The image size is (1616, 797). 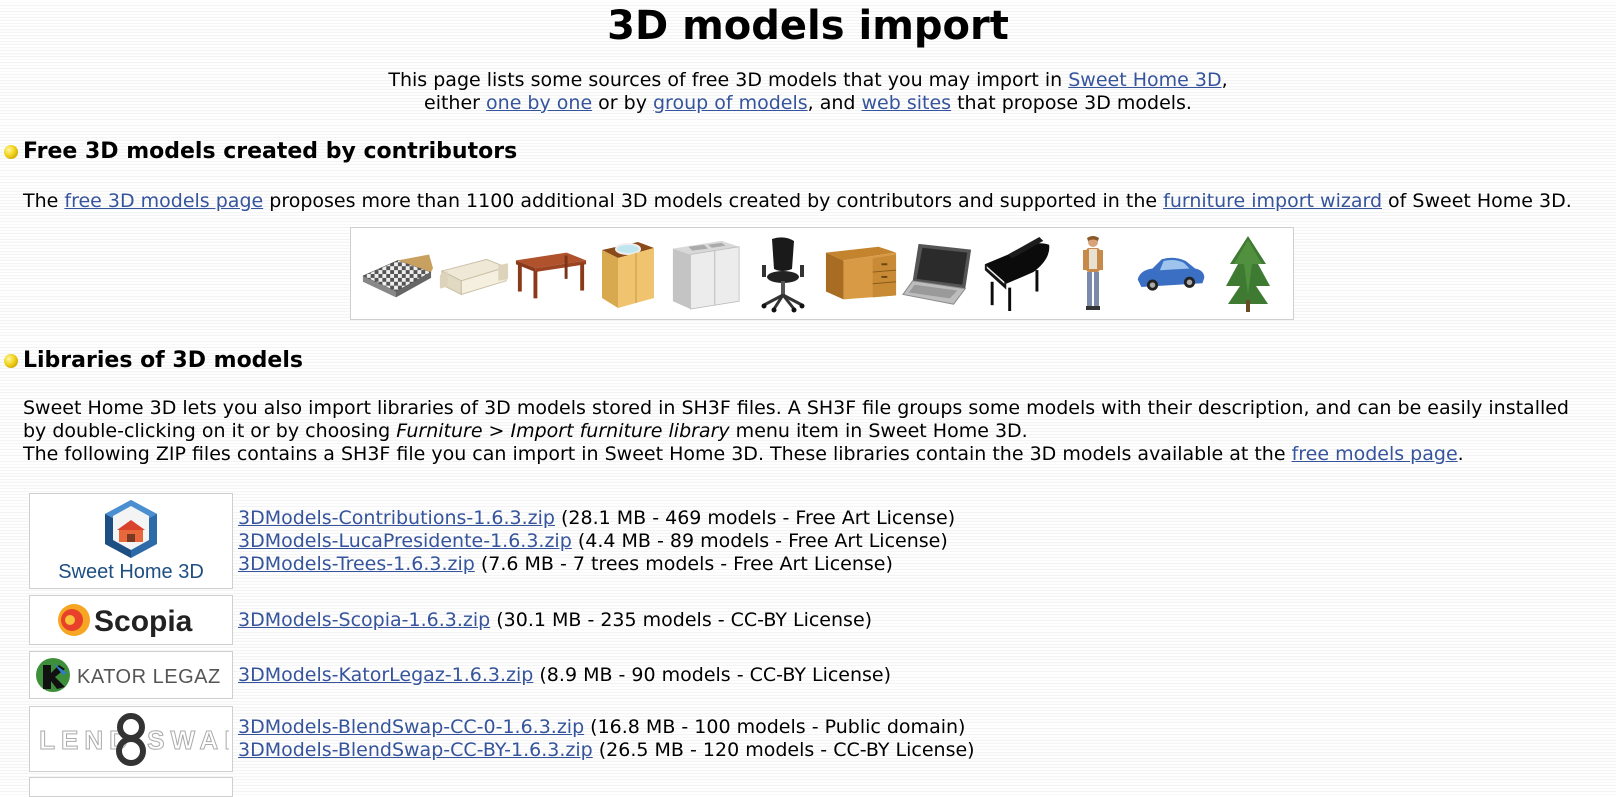 I want to click on kator-legaz-logo-text: KATOR LEGAZ, so click(x=149, y=677).